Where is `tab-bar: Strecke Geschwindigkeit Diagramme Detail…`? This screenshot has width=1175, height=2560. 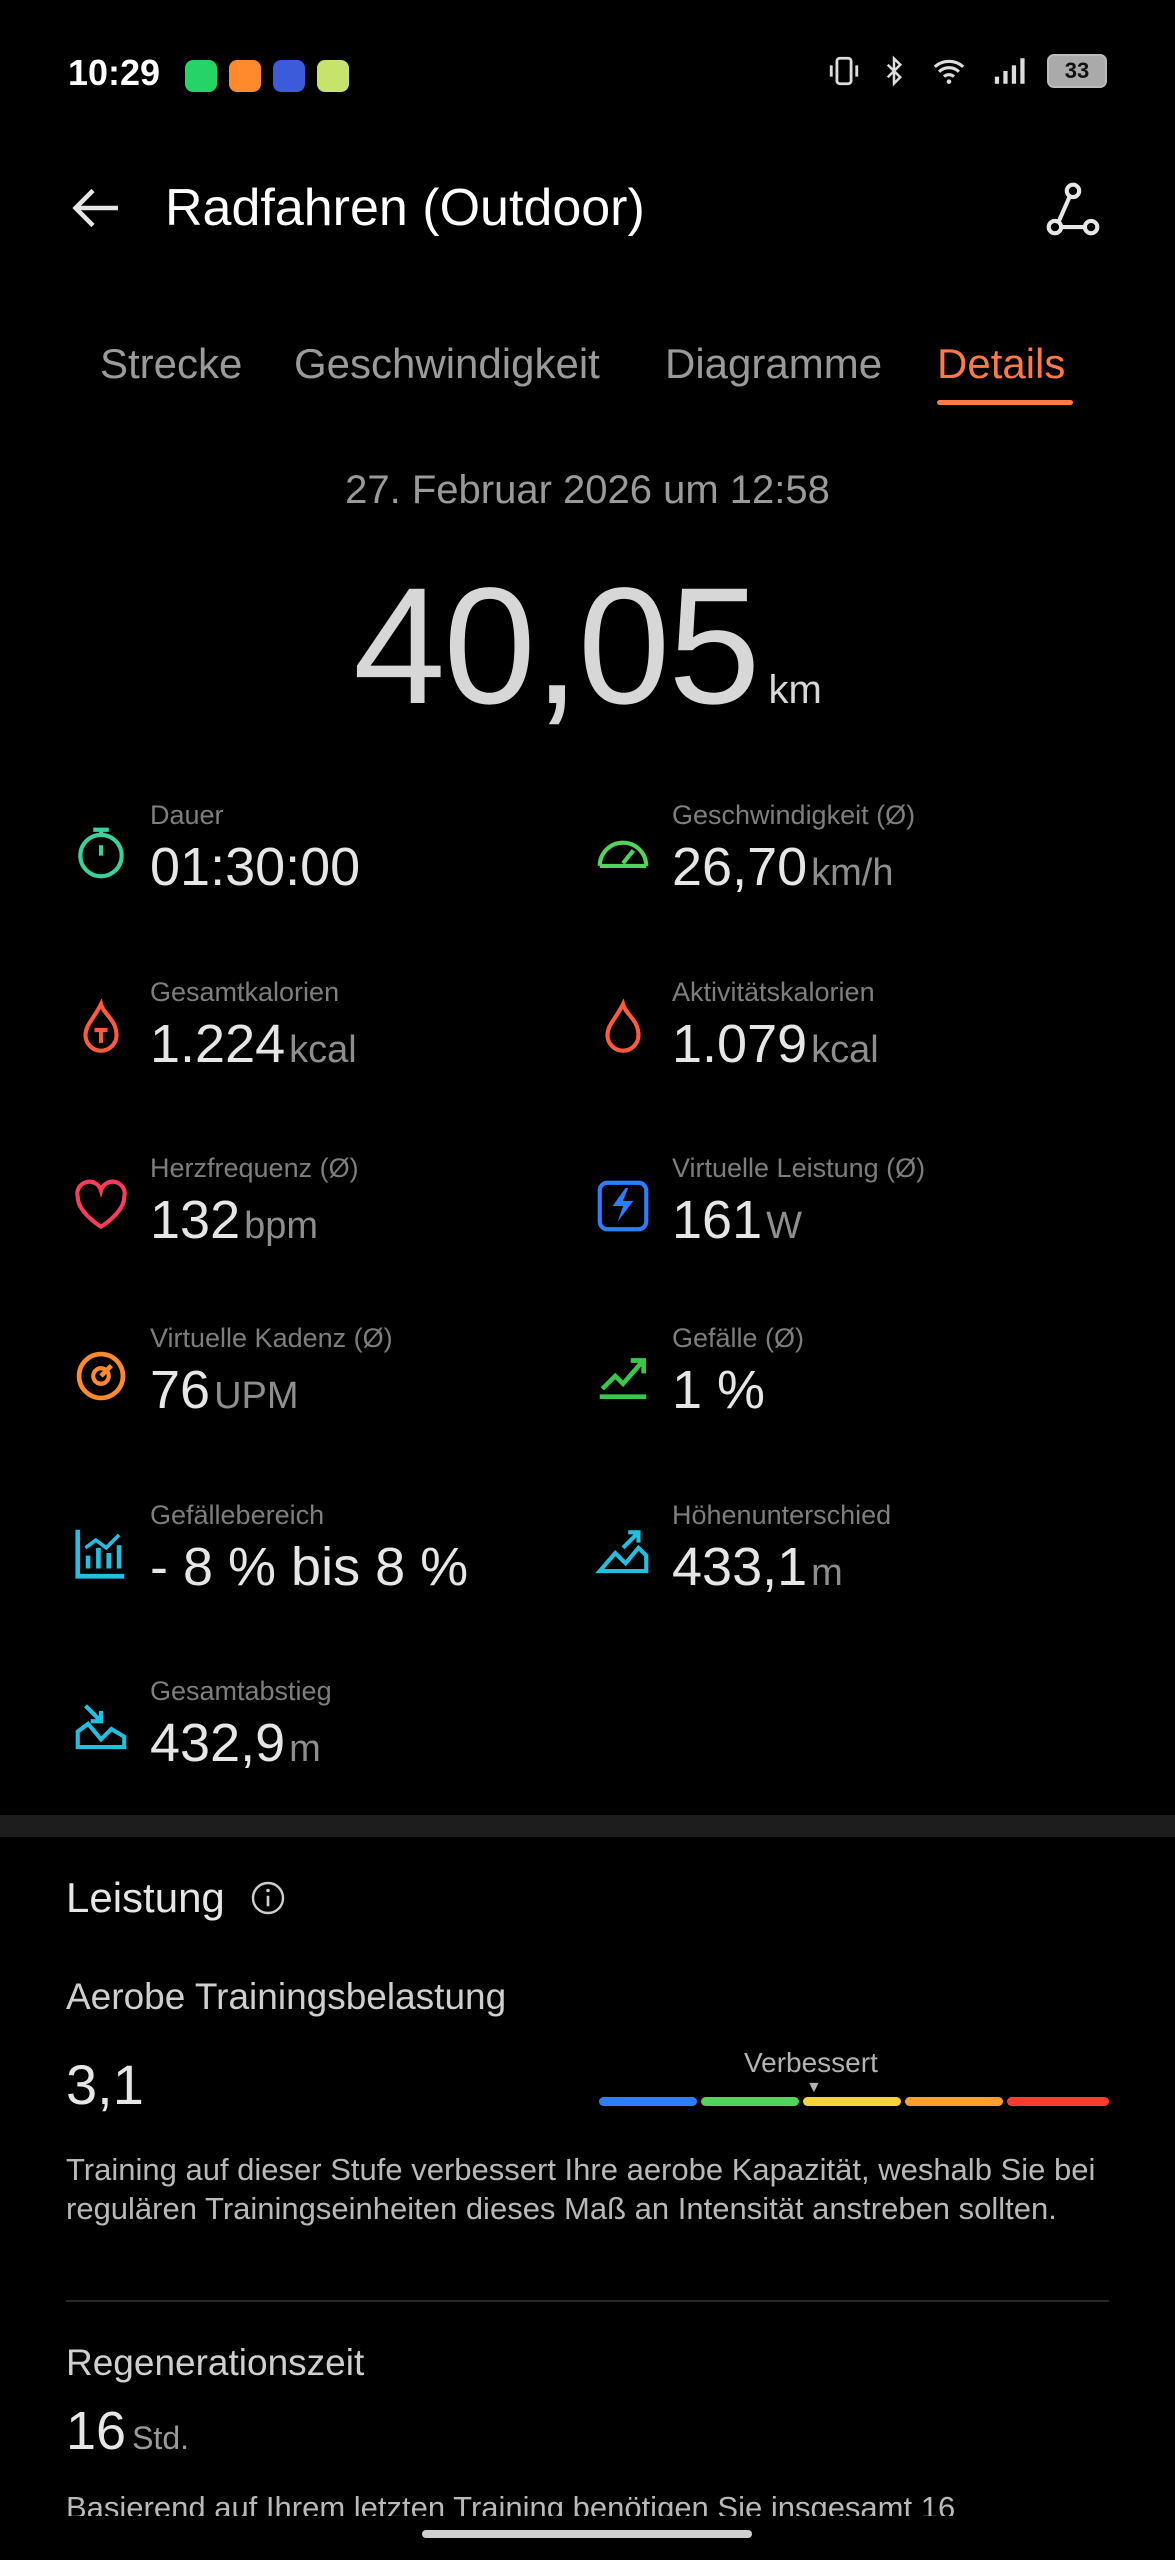 tab-bar: Strecke Geschwindigkeit Diagramme Detail… is located at coordinates (587, 370).